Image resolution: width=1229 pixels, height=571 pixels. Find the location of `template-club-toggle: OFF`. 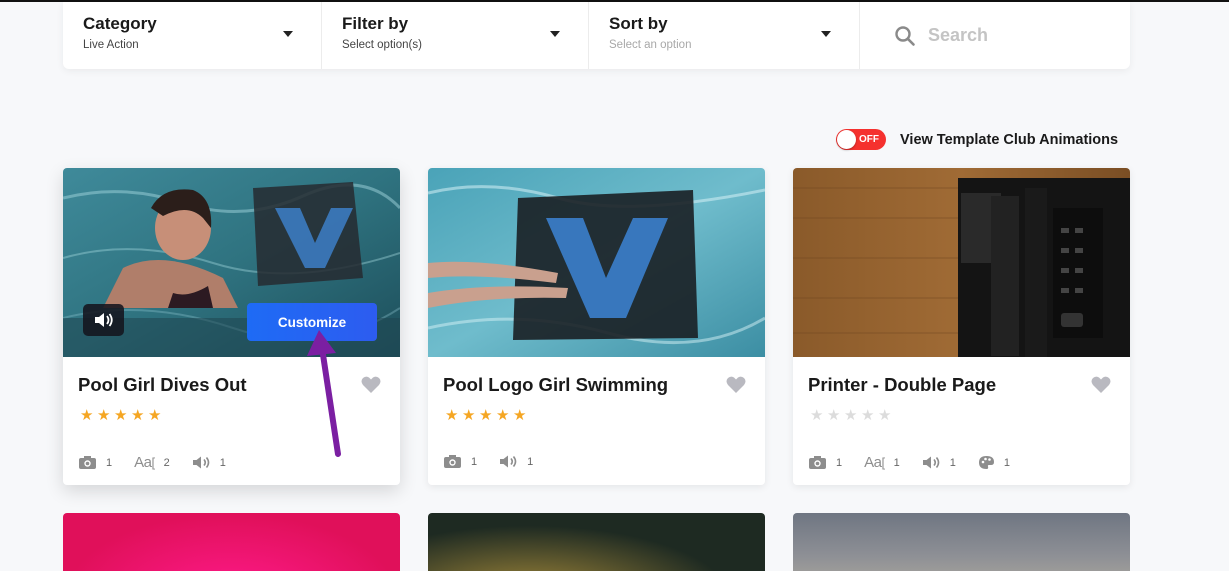

template-club-toggle: OFF is located at coordinates (861, 139).